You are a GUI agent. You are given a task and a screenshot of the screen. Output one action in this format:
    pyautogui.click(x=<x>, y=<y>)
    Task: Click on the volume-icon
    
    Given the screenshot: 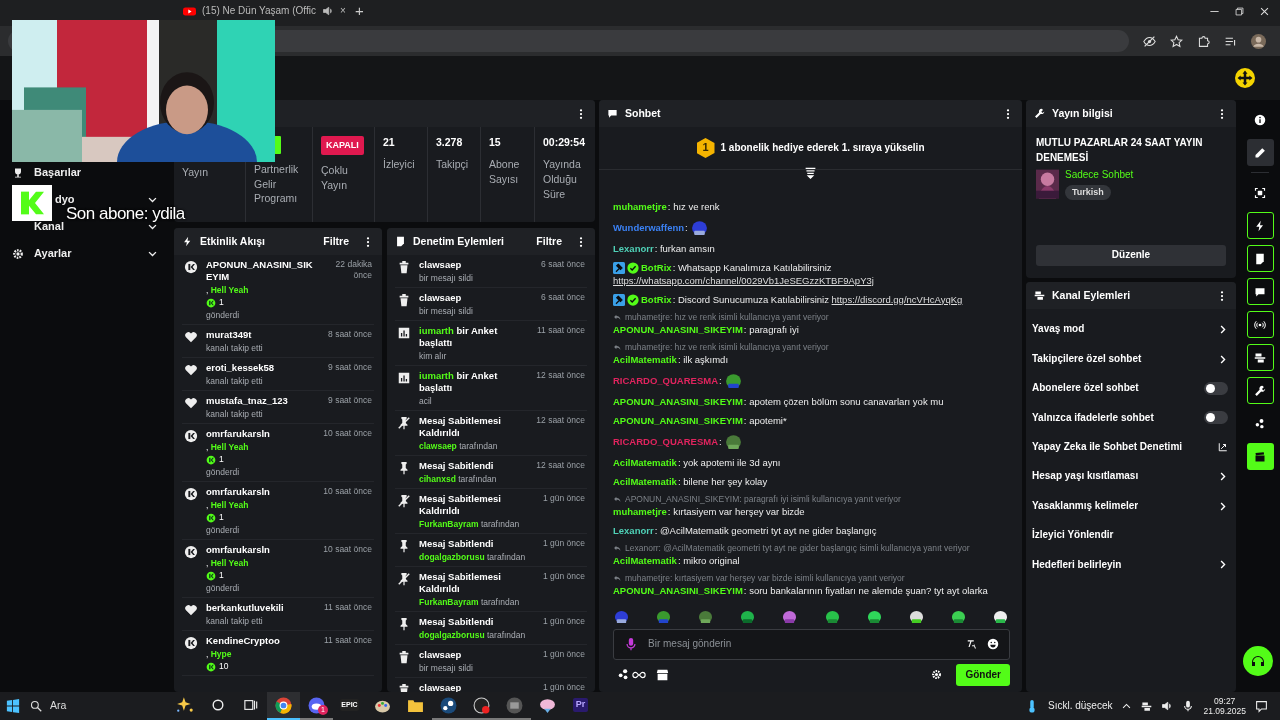 What is the action you would take?
    pyautogui.click(x=1167, y=706)
    